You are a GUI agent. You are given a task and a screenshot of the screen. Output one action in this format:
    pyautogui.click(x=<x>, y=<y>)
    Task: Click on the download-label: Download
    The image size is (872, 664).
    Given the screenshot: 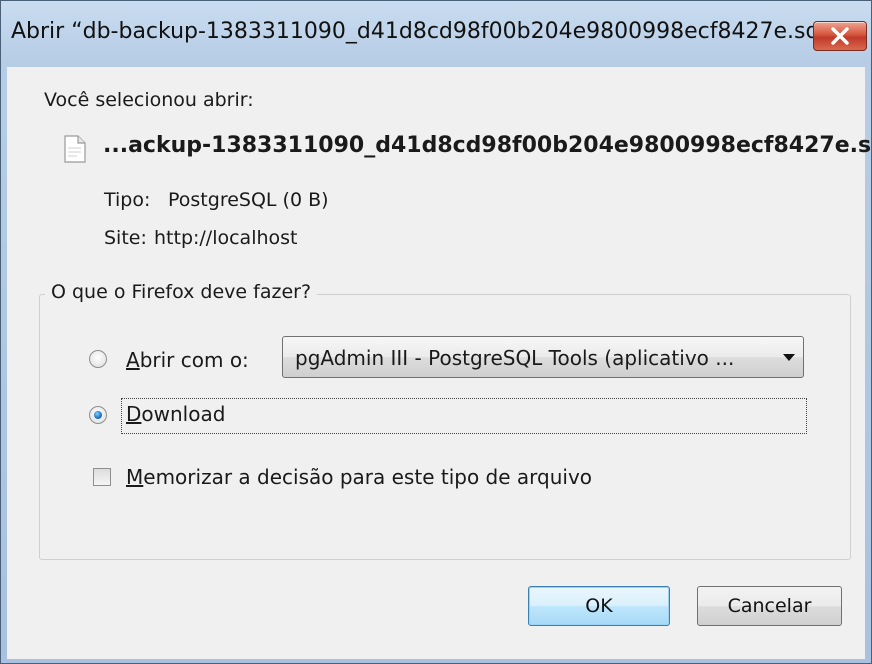 What is the action you would take?
    pyautogui.click(x=175, y=414)
    